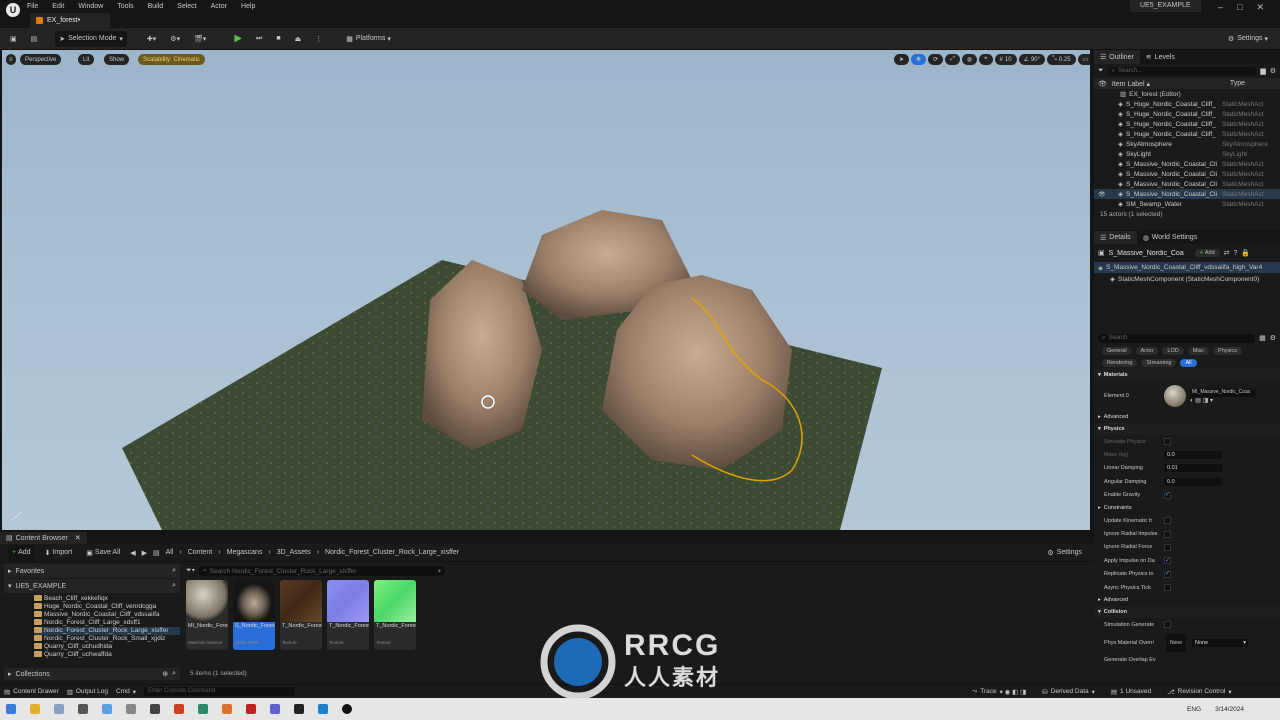 This screenshot has height=720, width=1280. I want to click on blueprint-icon: ⇄, so click(1227, 253).